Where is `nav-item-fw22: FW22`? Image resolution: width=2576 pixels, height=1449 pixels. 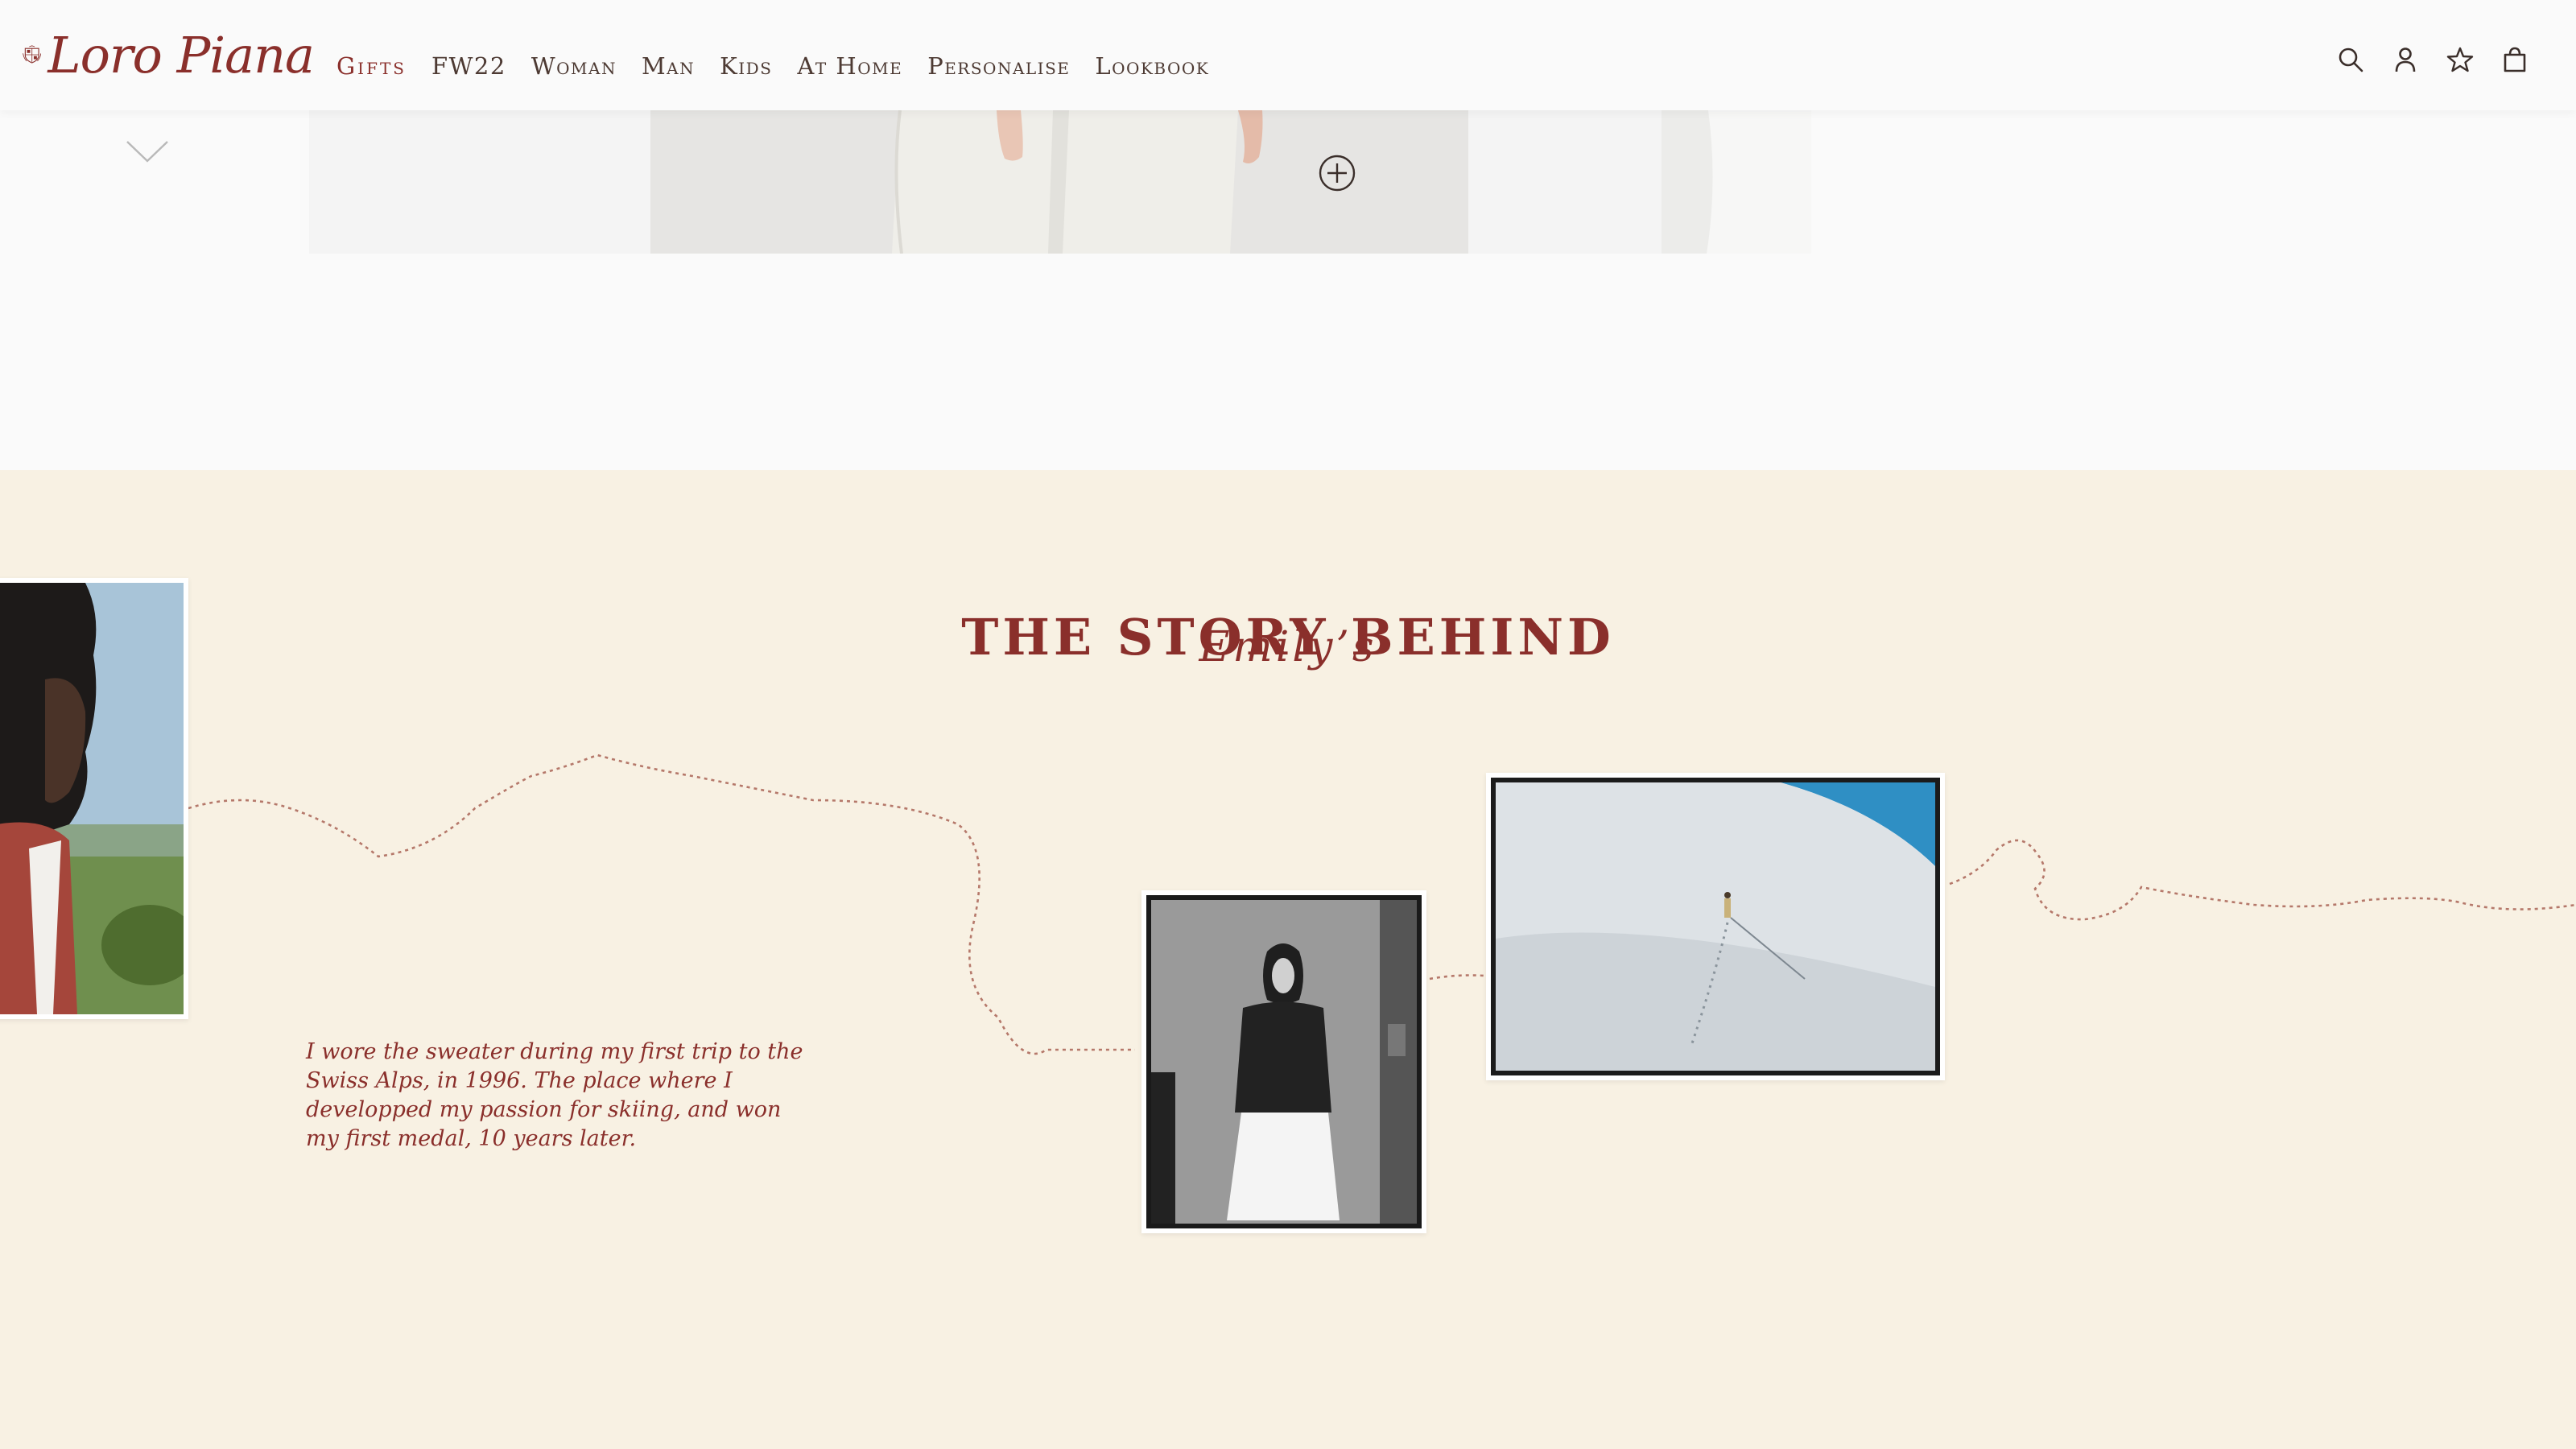
nav-item-fw22: FW22 is located at coordinates (468, 66).